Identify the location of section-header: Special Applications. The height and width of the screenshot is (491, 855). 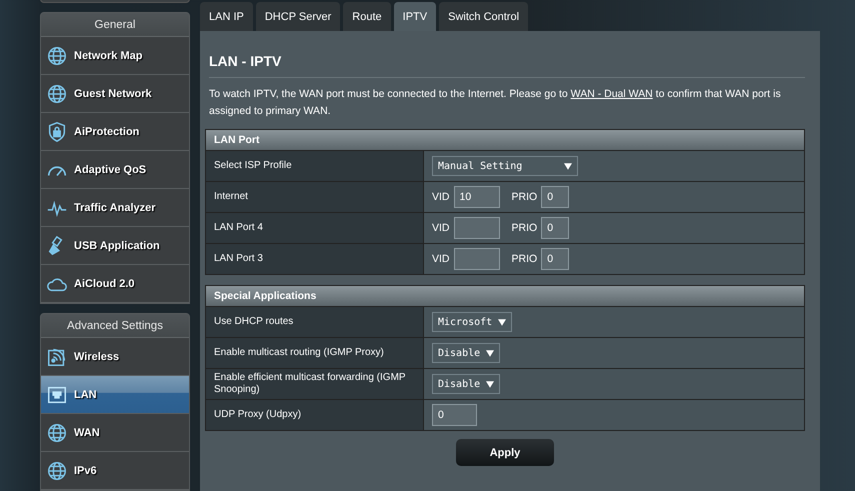
(505, 296).